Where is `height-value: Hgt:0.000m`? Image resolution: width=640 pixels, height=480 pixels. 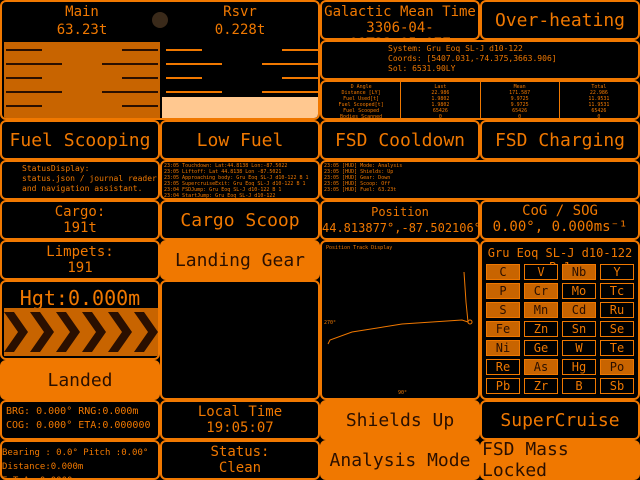 height-value: Hgt:0.000m is located at coordinates (80, 298).